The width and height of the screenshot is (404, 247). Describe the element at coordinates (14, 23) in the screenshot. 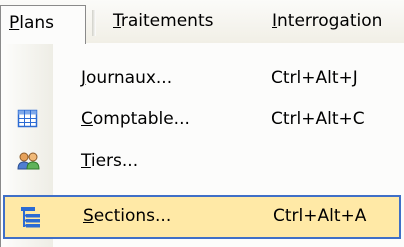

I see `menu-plans-accel: P` at that location.